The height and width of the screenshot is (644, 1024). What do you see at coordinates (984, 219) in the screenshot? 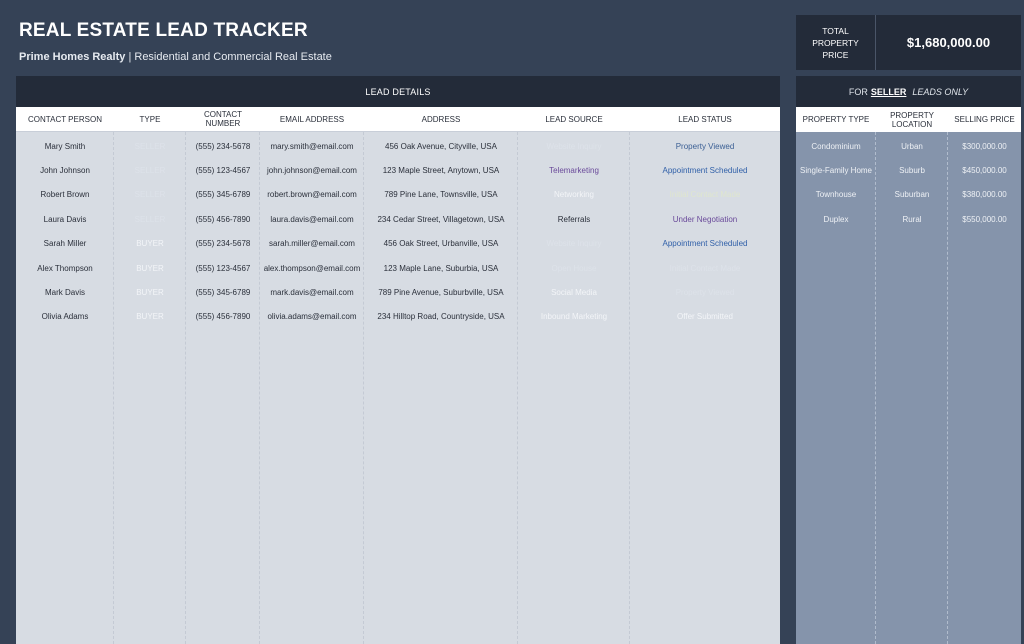
I see `cell-selling-price: $550,000.00` at bounding box center [984, 219].